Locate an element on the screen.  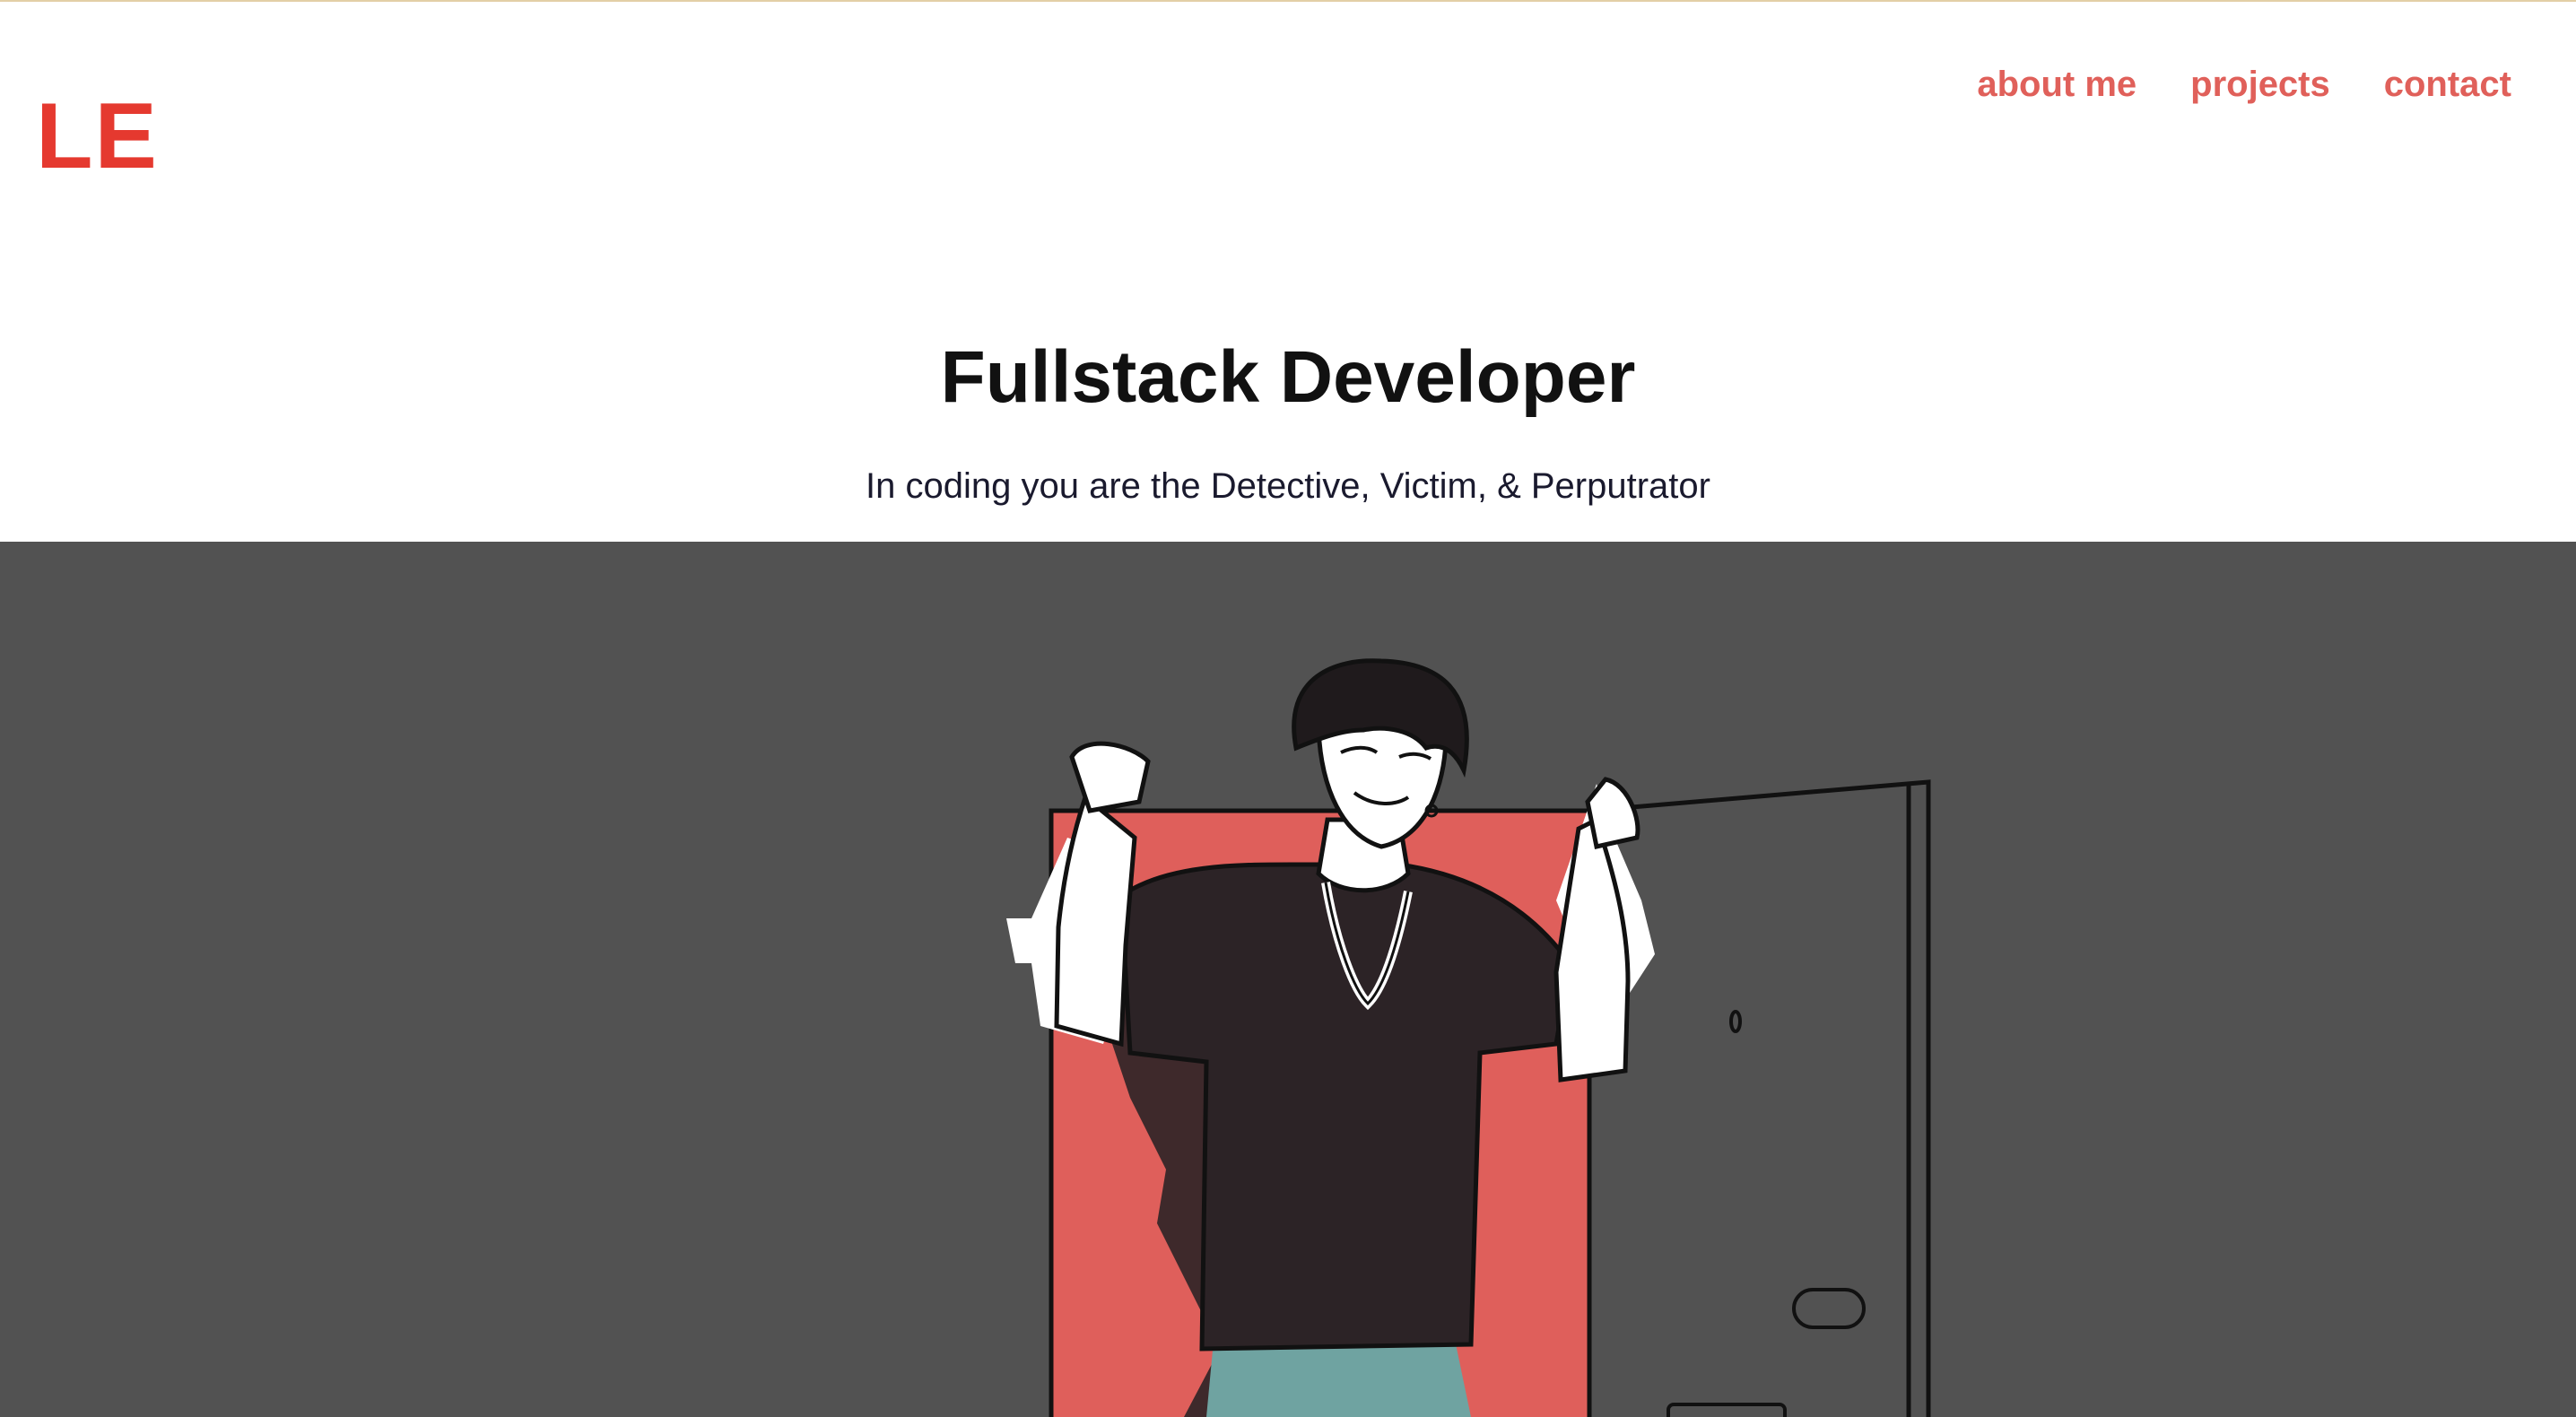
main-nav: about me projects contact is located at coordinates (2244, 85).